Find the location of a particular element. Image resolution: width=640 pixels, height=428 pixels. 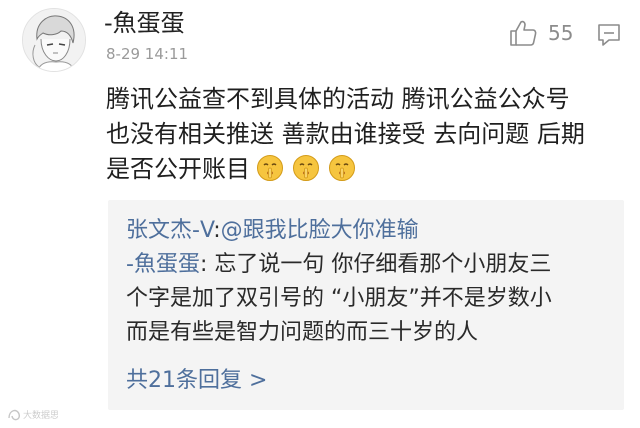

avatar is located at coordinates (54, 40).